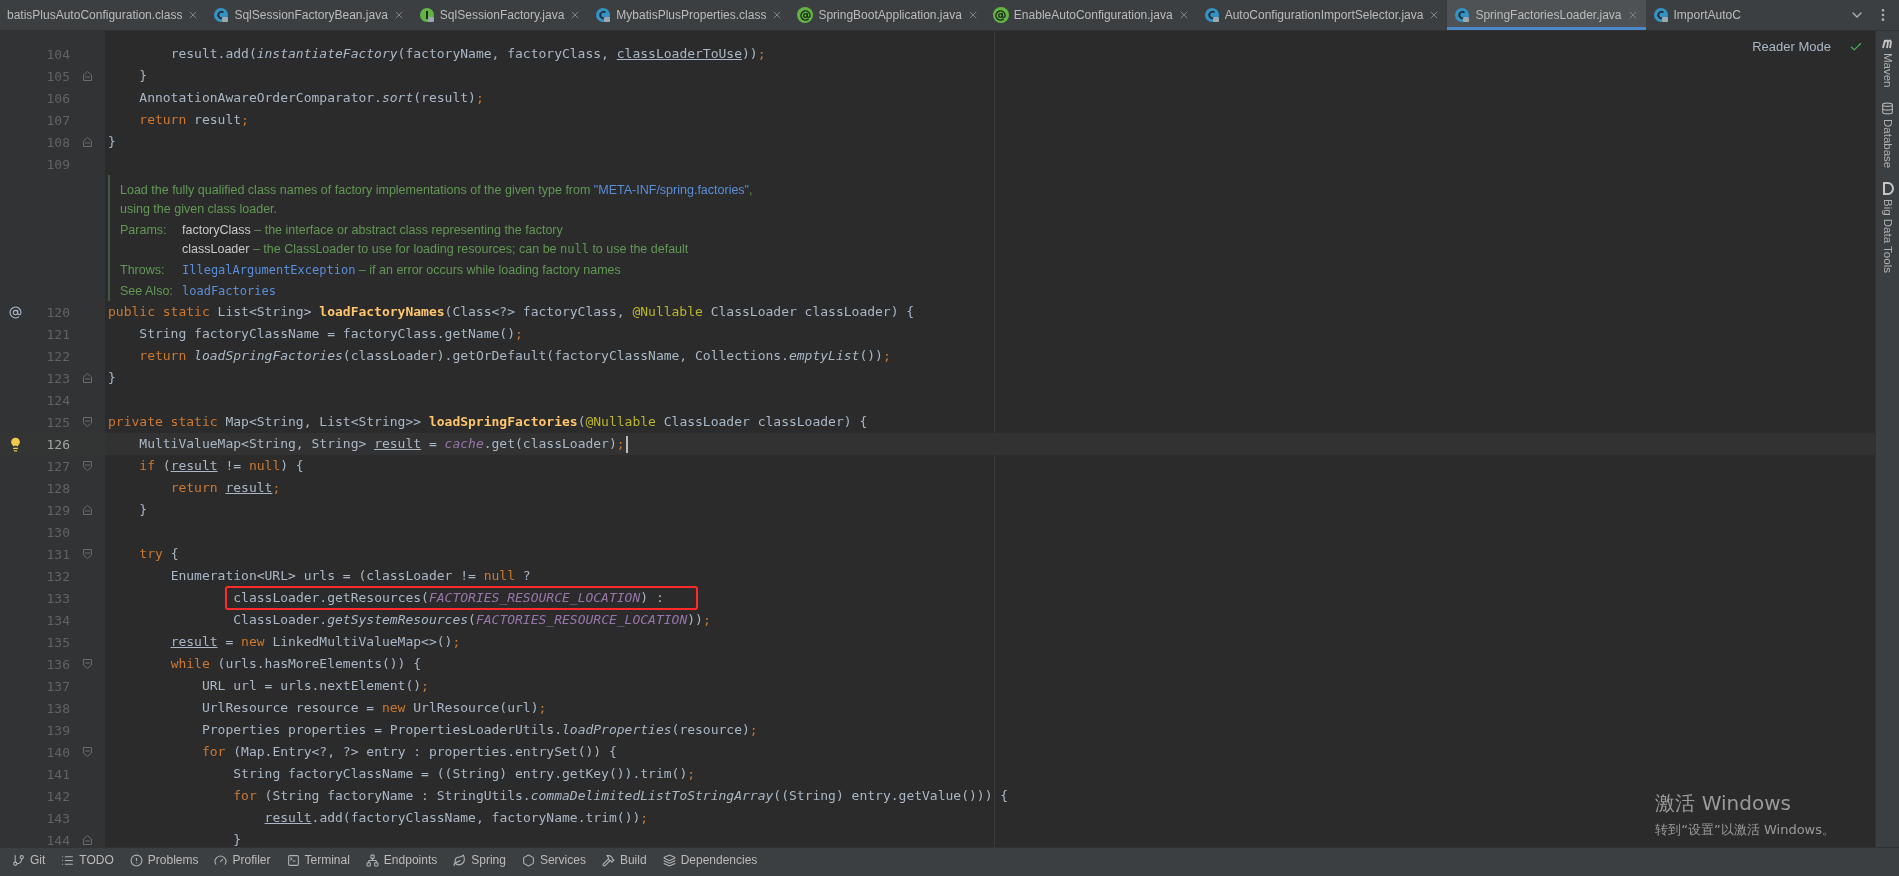 The height and width of the screenshot is (876, 1899). Describe the element at coordinates (1887, 188) in the screenshot. I see `big-data-icon` at that location.